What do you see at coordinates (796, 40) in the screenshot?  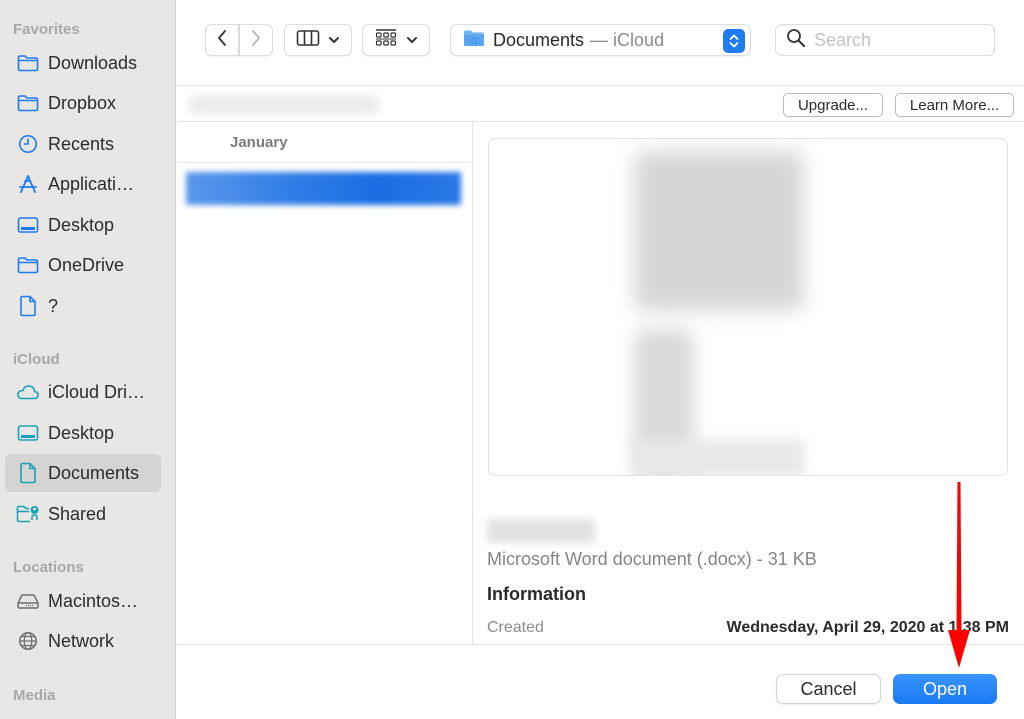 I see `search-icon` at bounding box center [796, 40].